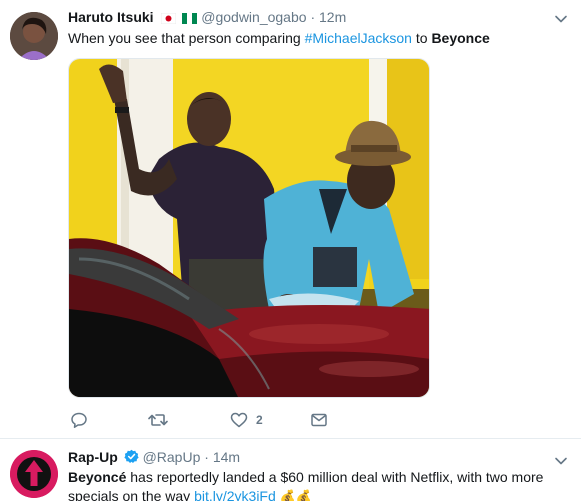 The height and width of the screenshot is (501, 581). Describe the element at coordinates (111, 17) in the screenshot. I see `author-name: Haruto Itsuki` at that location.